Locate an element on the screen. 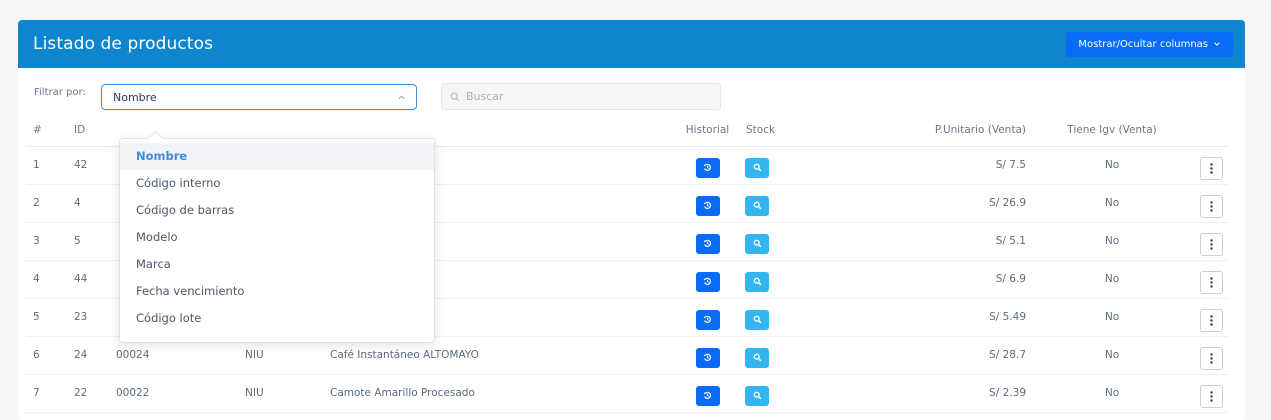 The image size is (1271, 420). header-id: ID is located at coordinates (94, 130).